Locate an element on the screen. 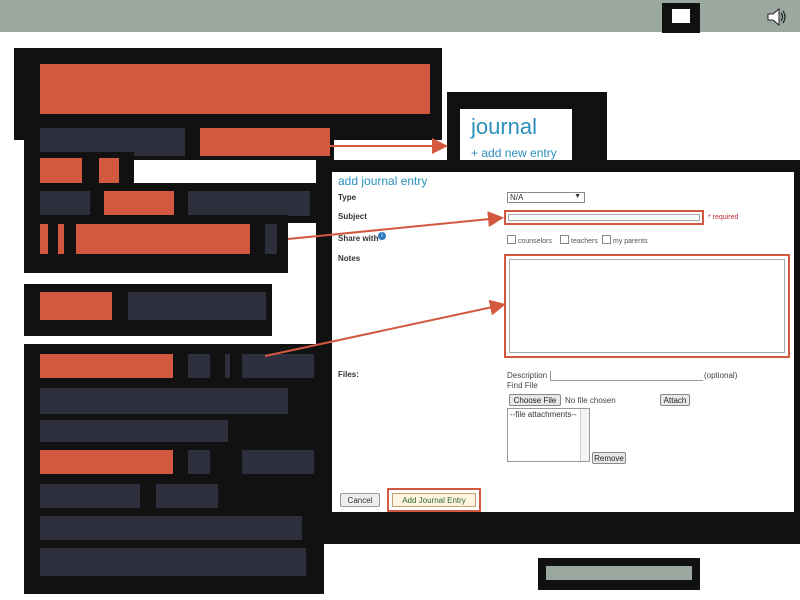 This screenshot has width=800, height=600. arrow-to-notes is located at coordinates (385, 328).